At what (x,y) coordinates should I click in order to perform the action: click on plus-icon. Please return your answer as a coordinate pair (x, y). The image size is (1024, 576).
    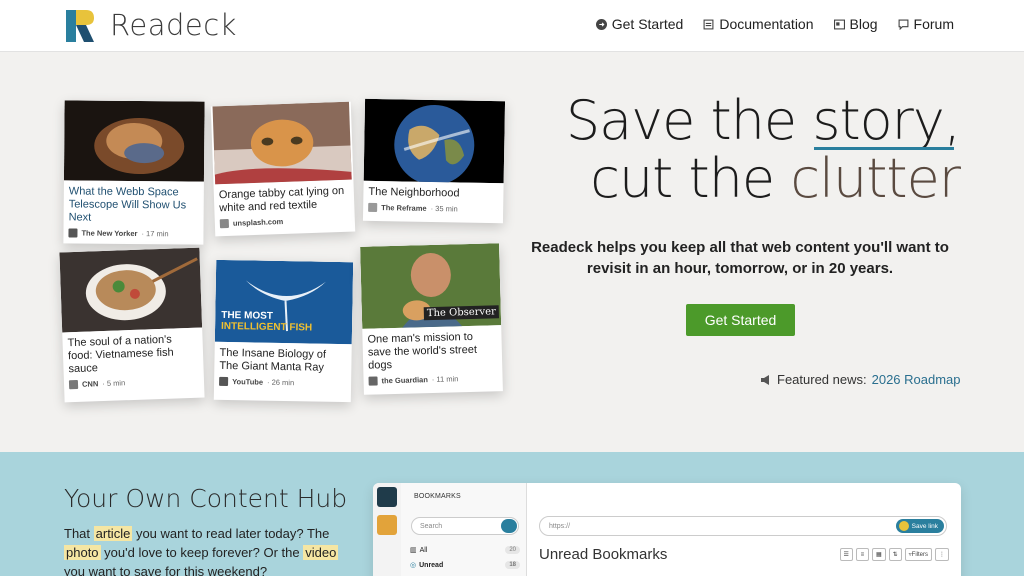
    Looking at the image, I should click on (903, 526).